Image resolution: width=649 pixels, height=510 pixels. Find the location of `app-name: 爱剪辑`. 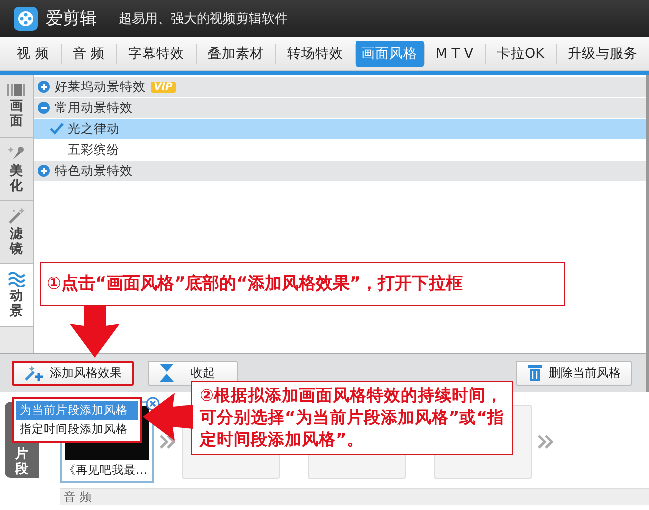

app-name: 爱剪辑 is located at coordinates (71, 19).